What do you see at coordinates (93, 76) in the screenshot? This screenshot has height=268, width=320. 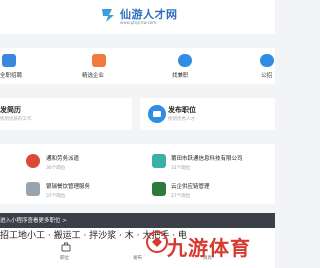 I see `nav-label: 精选企业` at bounding box center [93, 76].